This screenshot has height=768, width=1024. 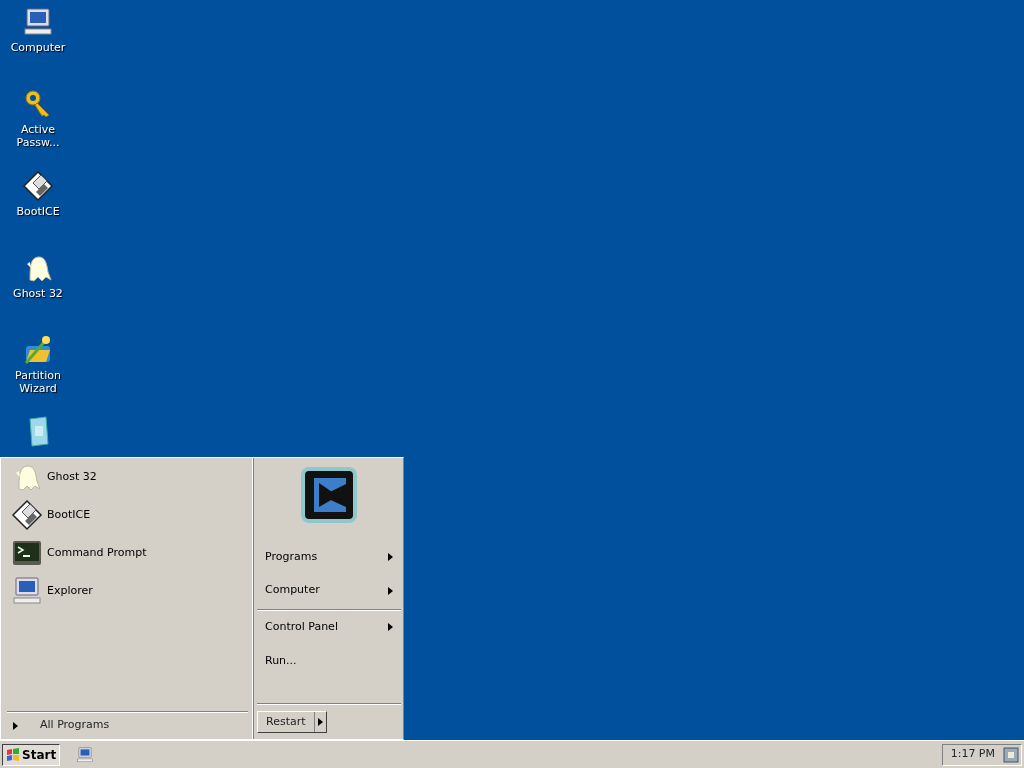 I want to click on logo-icon, so click(x=329, y=495).